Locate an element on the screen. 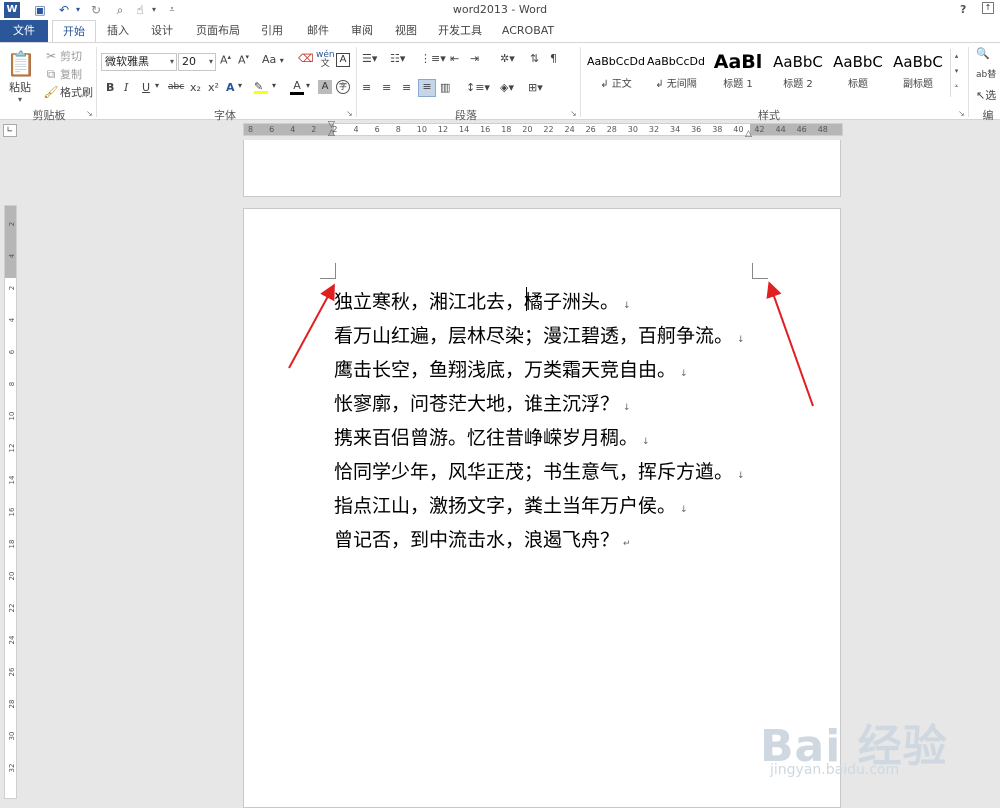 The image size is (1000, 808). right-arrow is located at coordinates (790, 344).